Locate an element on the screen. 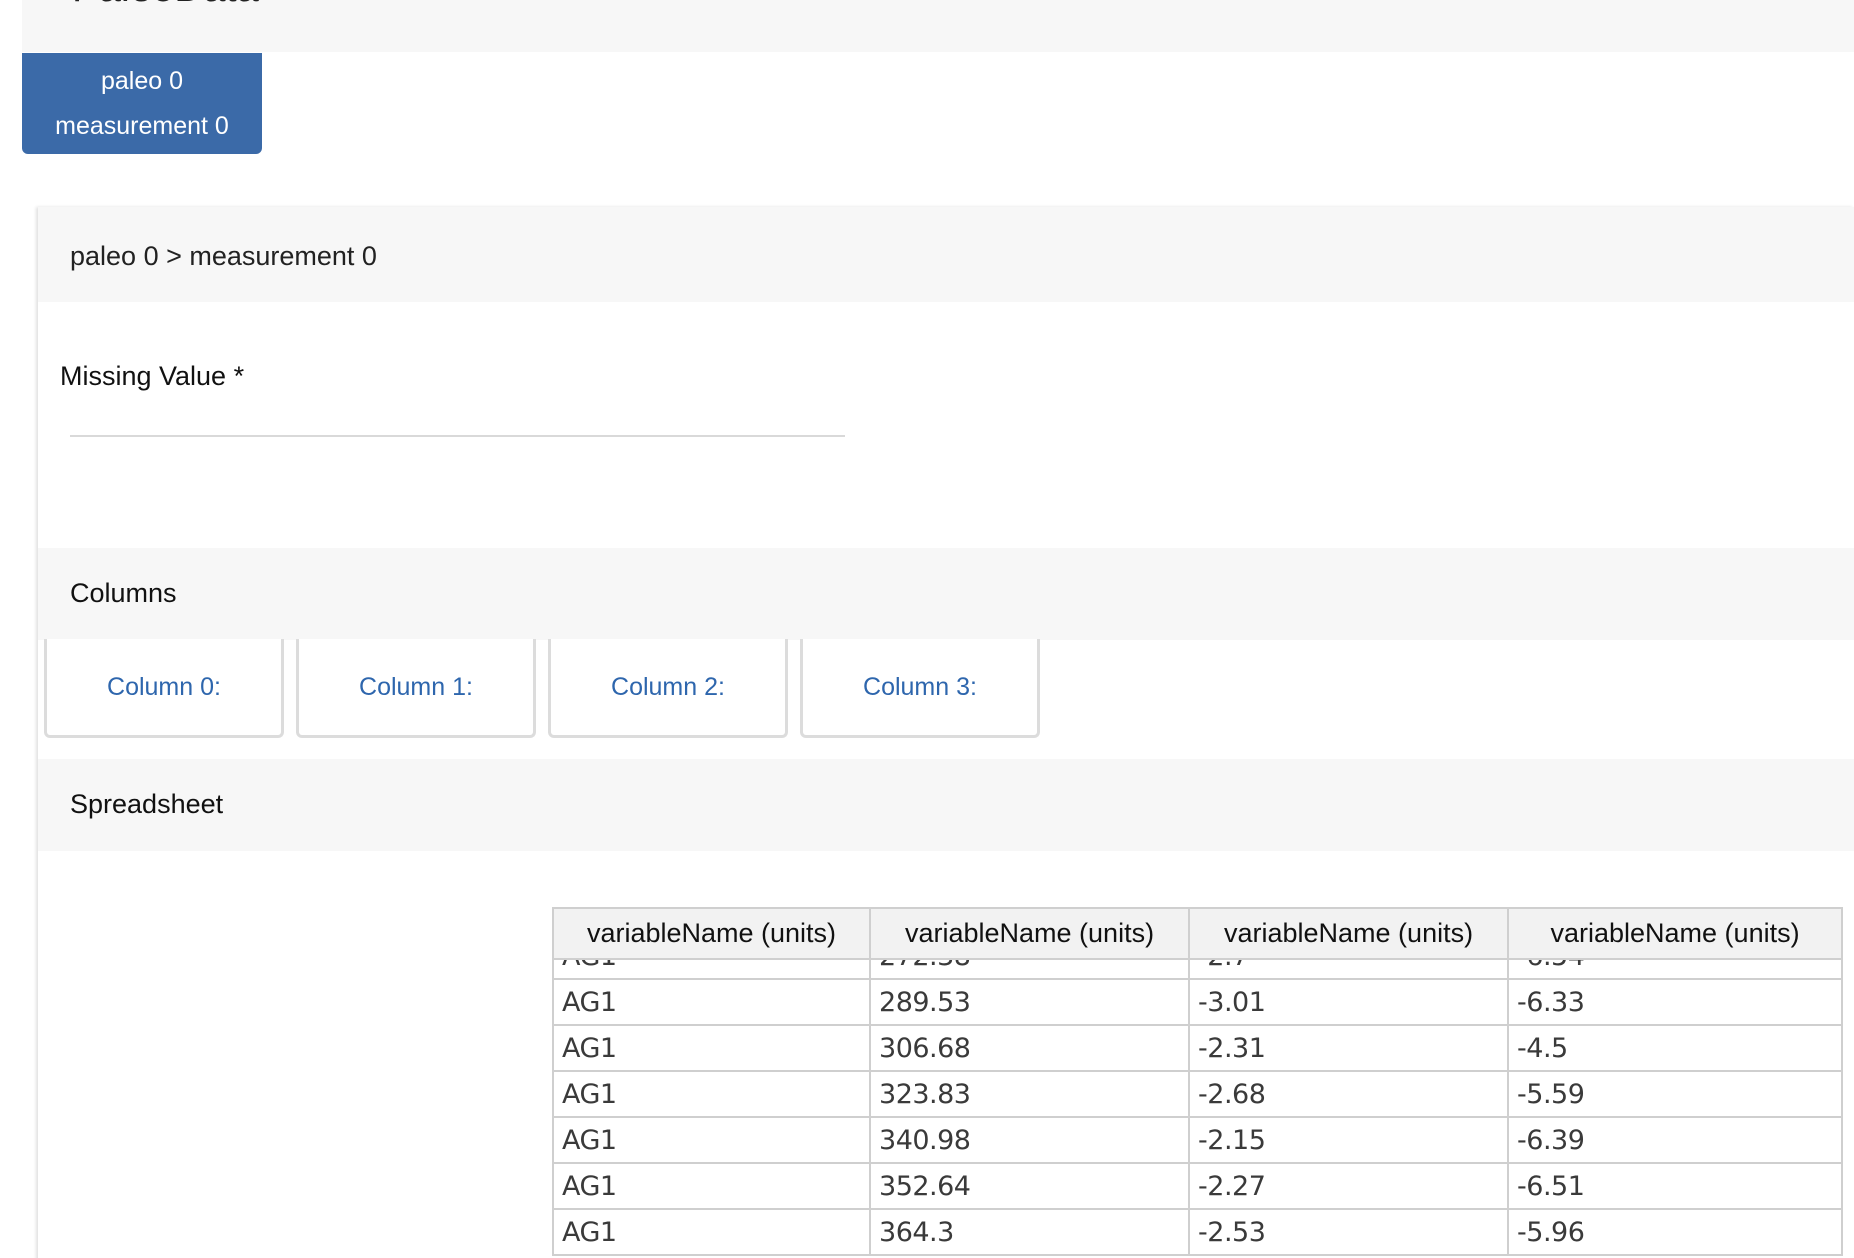 The image size is (1854, 1258). page-header: PaleoData is located at coordinates (938, 26).